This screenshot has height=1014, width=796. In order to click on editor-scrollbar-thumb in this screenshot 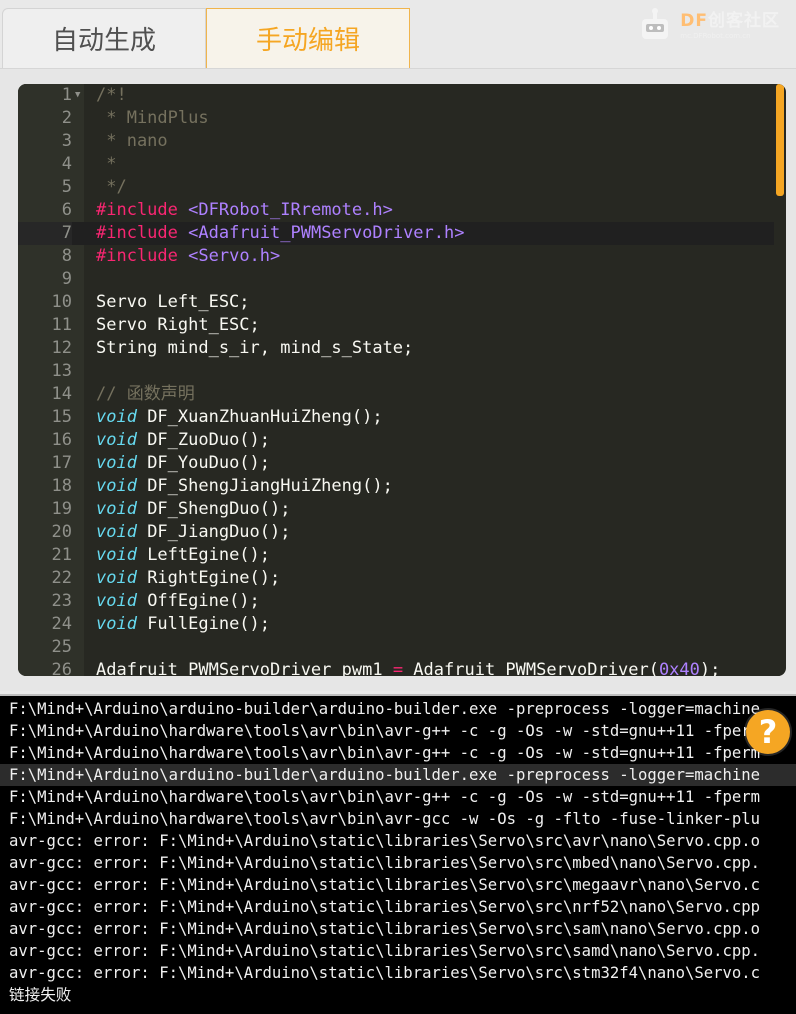, I will do `click(780, 140)`.